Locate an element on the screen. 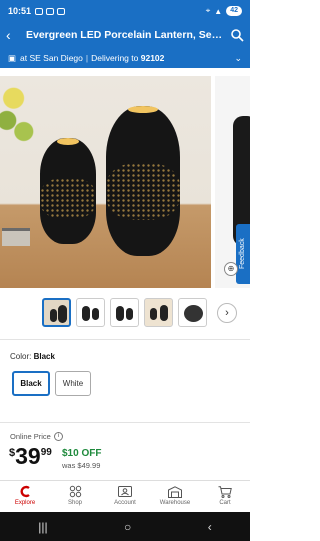  delivering-label: Delivering to is located at coordinates (115, 58).